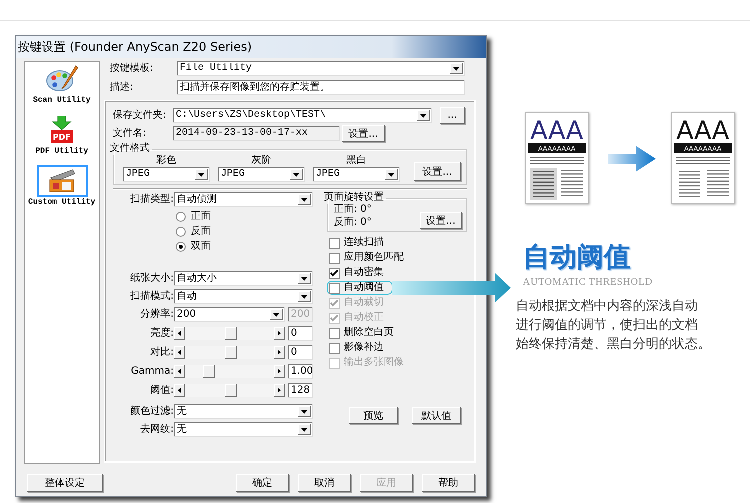 The image size is (750, 503). Describe the element at coordinates (302, 115) in the screenshot. I see `dropdown: C:\Users\ZS\Desktop\TEST\` at that location.